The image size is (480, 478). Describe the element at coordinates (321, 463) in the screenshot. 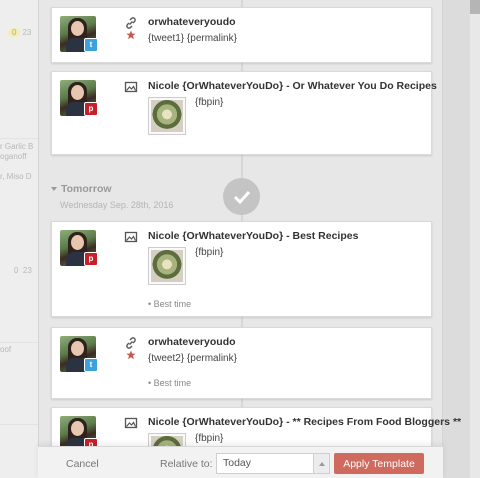

I see `select-arrow-icon` at that location.